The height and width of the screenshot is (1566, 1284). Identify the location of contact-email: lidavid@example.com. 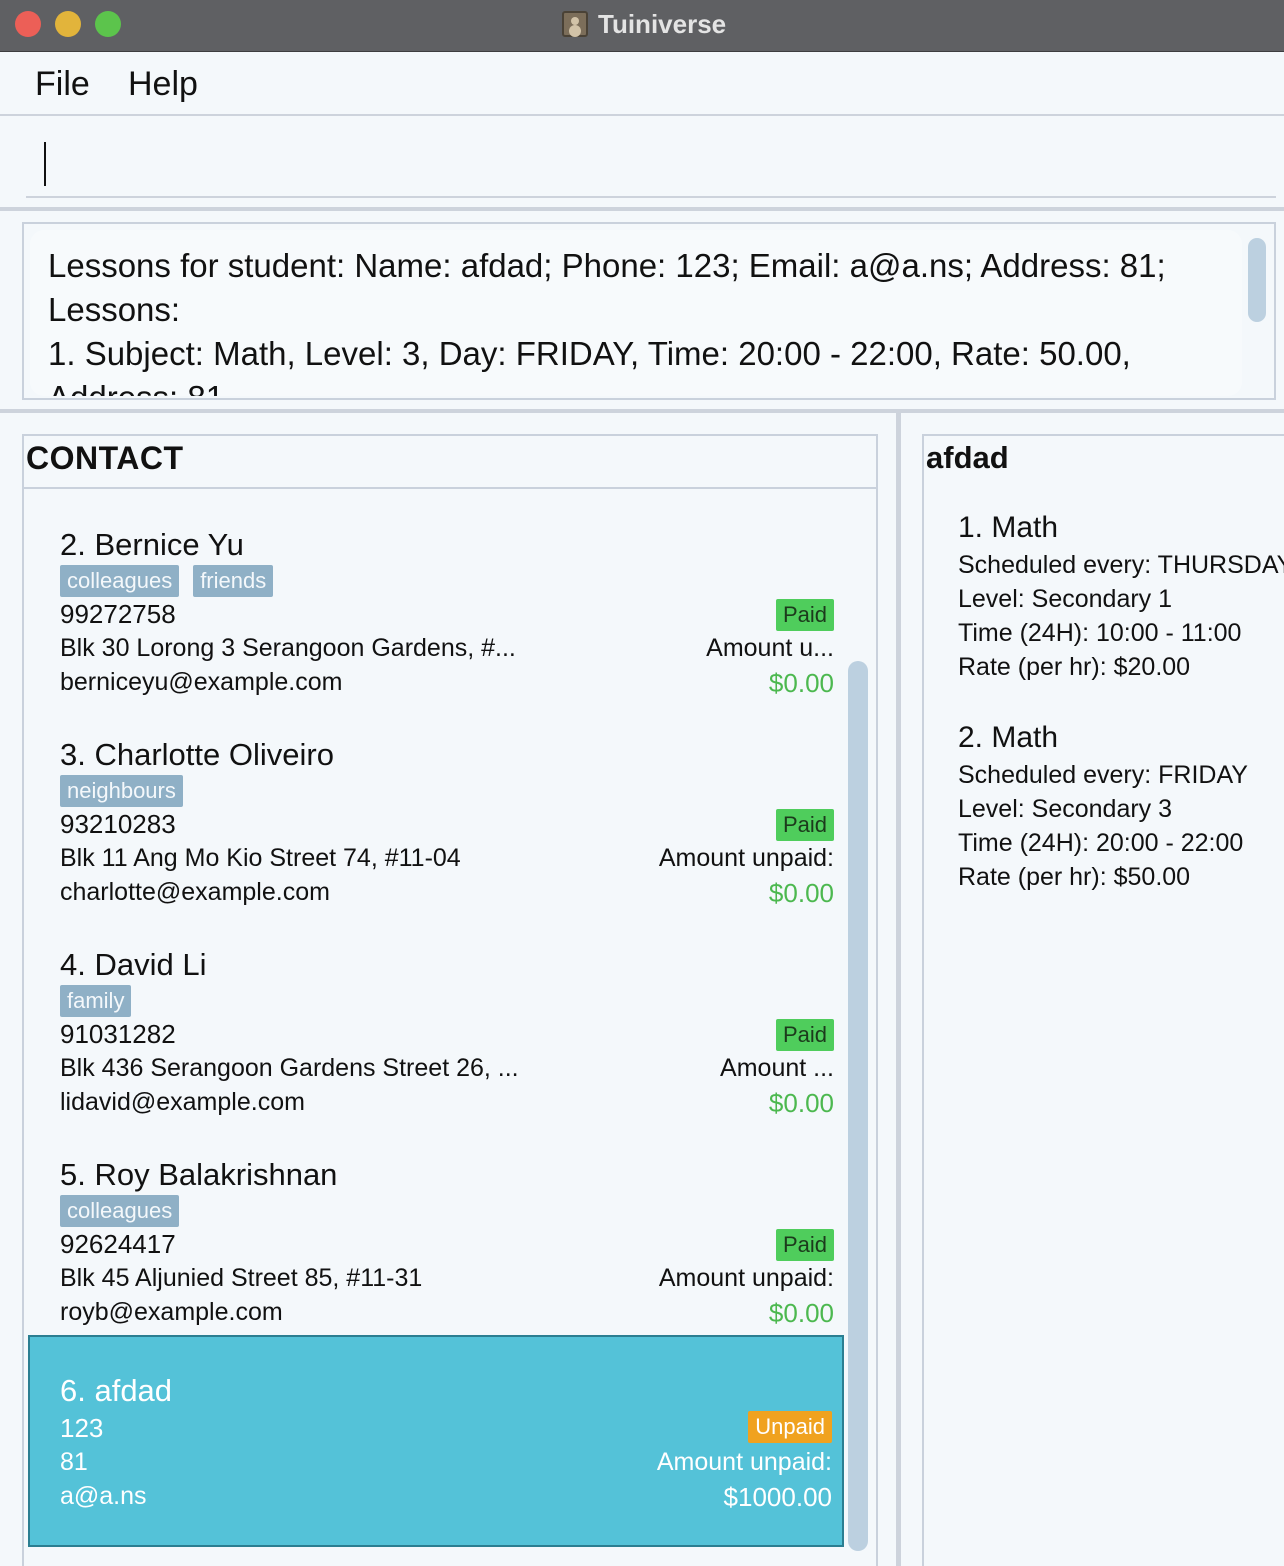
(182, 1102).